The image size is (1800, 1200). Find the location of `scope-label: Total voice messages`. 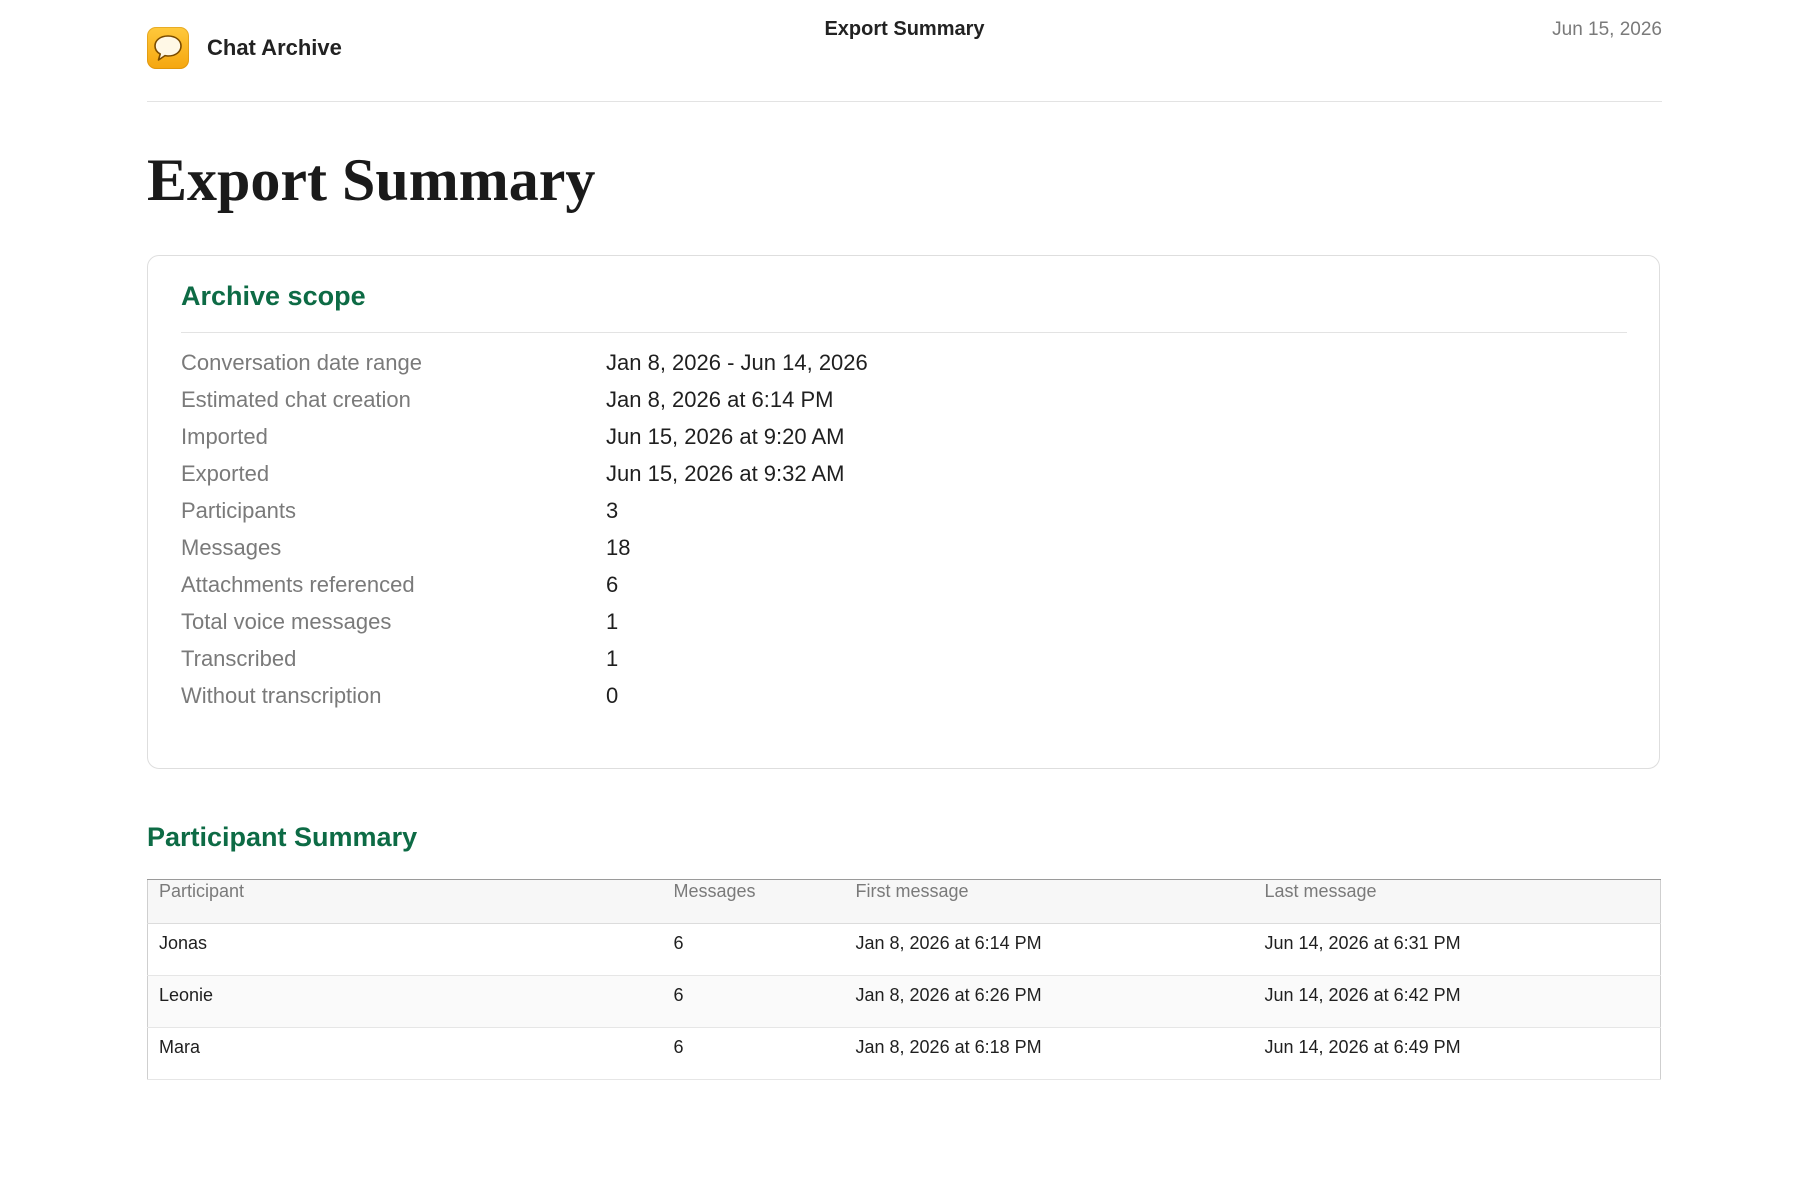

scope-label: Total voice messages is located at coordinates (286, 621).